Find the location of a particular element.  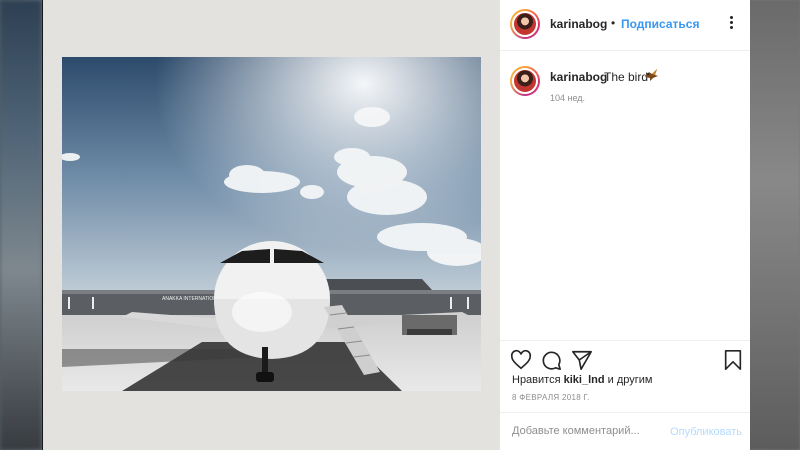

comment-input is located at coordinates (587, 431).